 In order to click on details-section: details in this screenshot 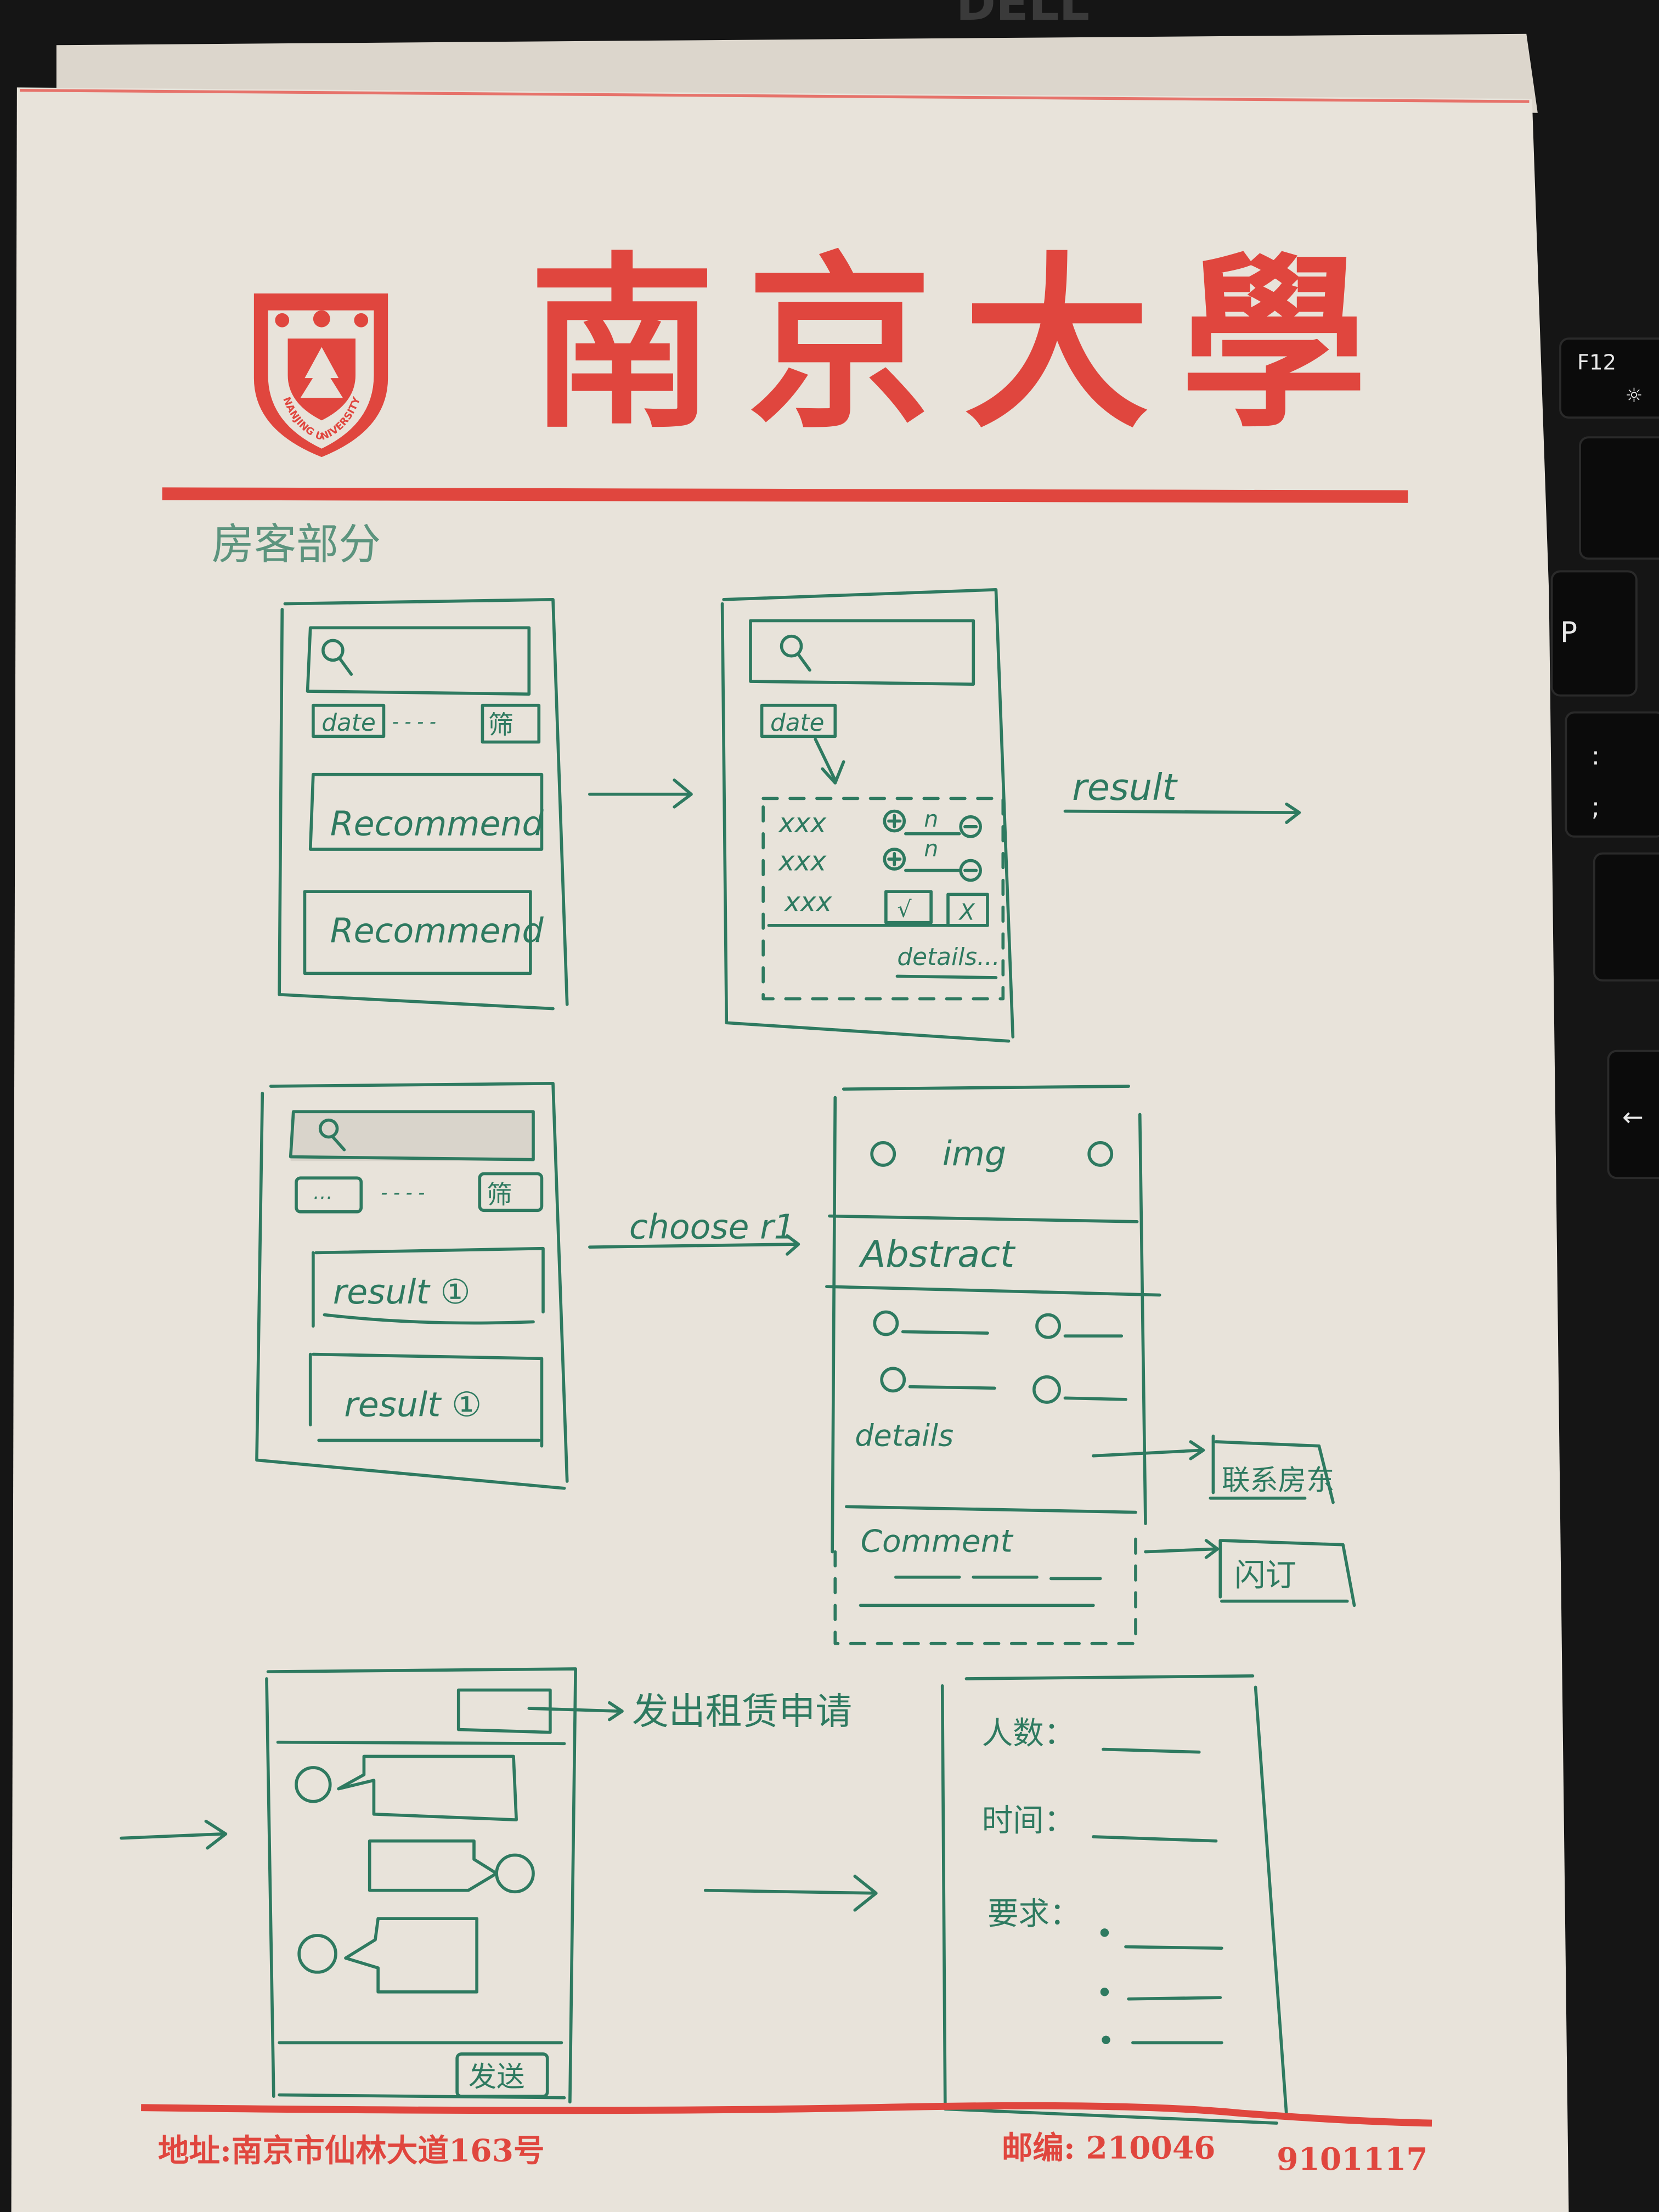, I will do `click(904, 1436)`.